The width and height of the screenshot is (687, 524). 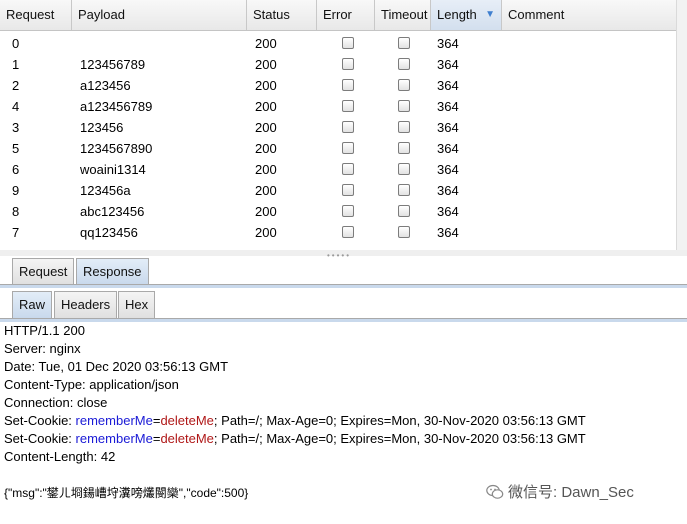 I want to click on cell-payload: 123456789, so click(x=113, y=64).